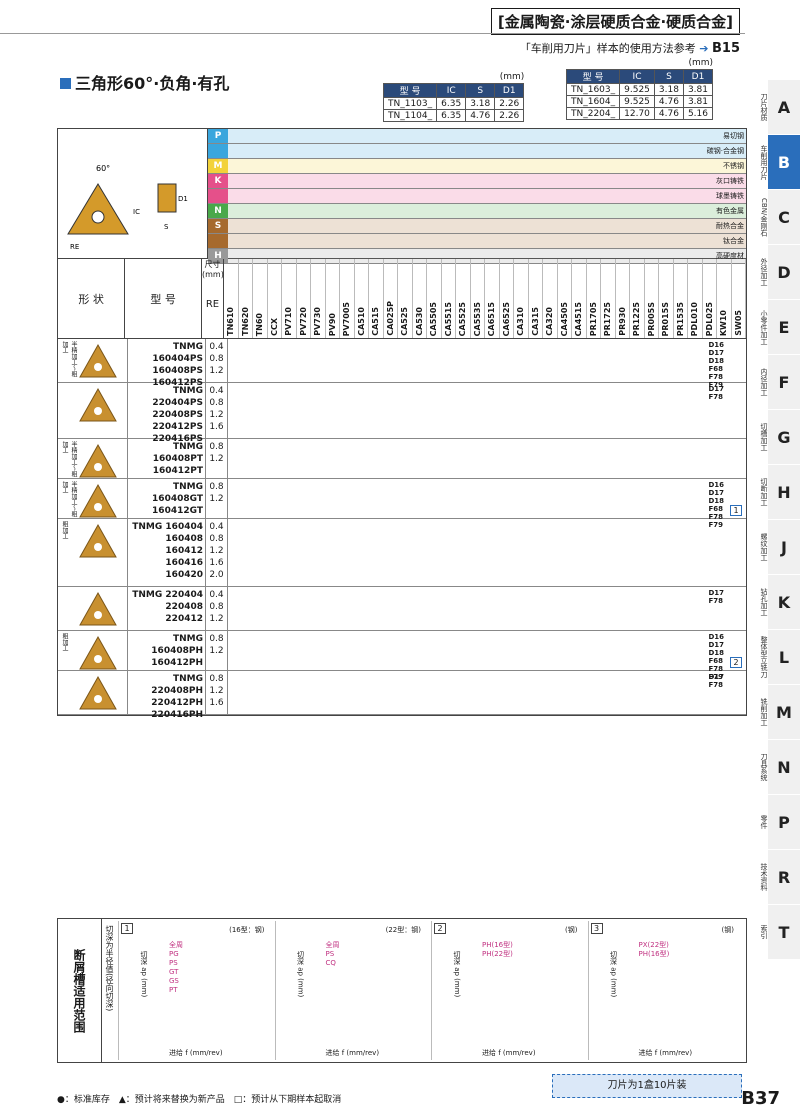 Image resolution: width=800 pixels, height=1120 pixels. Describe the element at coordinates (177, 663) in the screenshot. I see `insert-type: 160412PH` at that location.